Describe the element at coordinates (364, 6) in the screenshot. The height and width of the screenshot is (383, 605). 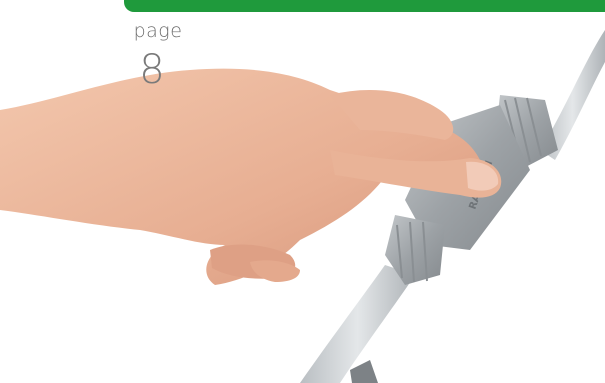
I see `header-accent-bar` at that location.